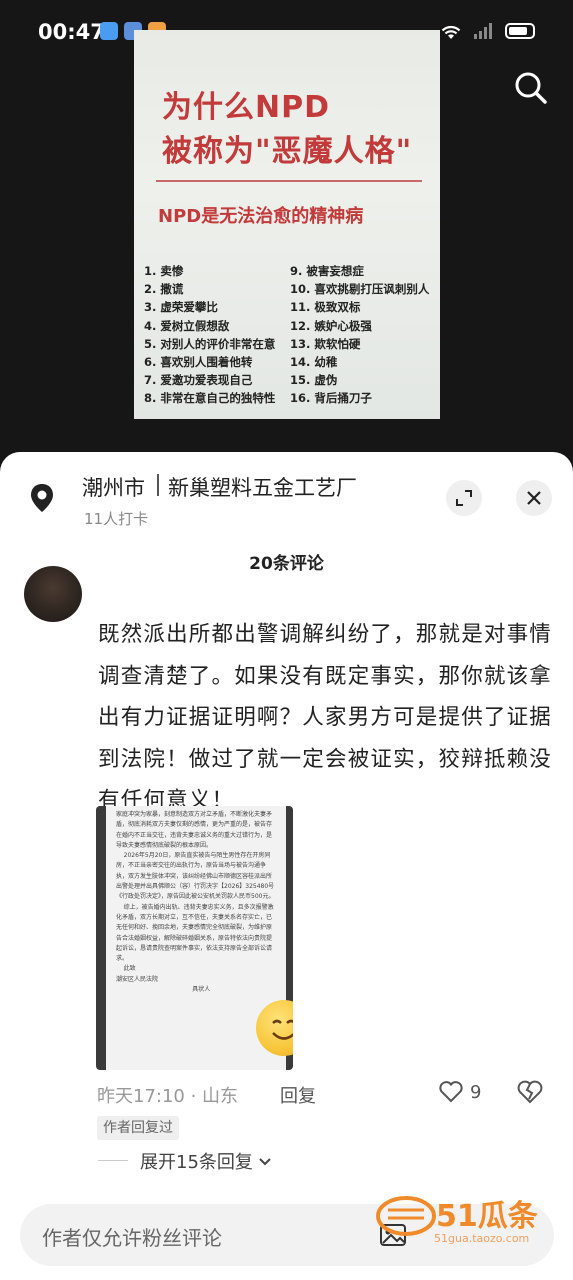 The width and height of the screenshot is (573, 1280). Describe the element at coordinates (261, 216) in the screenshot. I see `poster-subtitle: NPD是无法治愈的精神病` at that location.